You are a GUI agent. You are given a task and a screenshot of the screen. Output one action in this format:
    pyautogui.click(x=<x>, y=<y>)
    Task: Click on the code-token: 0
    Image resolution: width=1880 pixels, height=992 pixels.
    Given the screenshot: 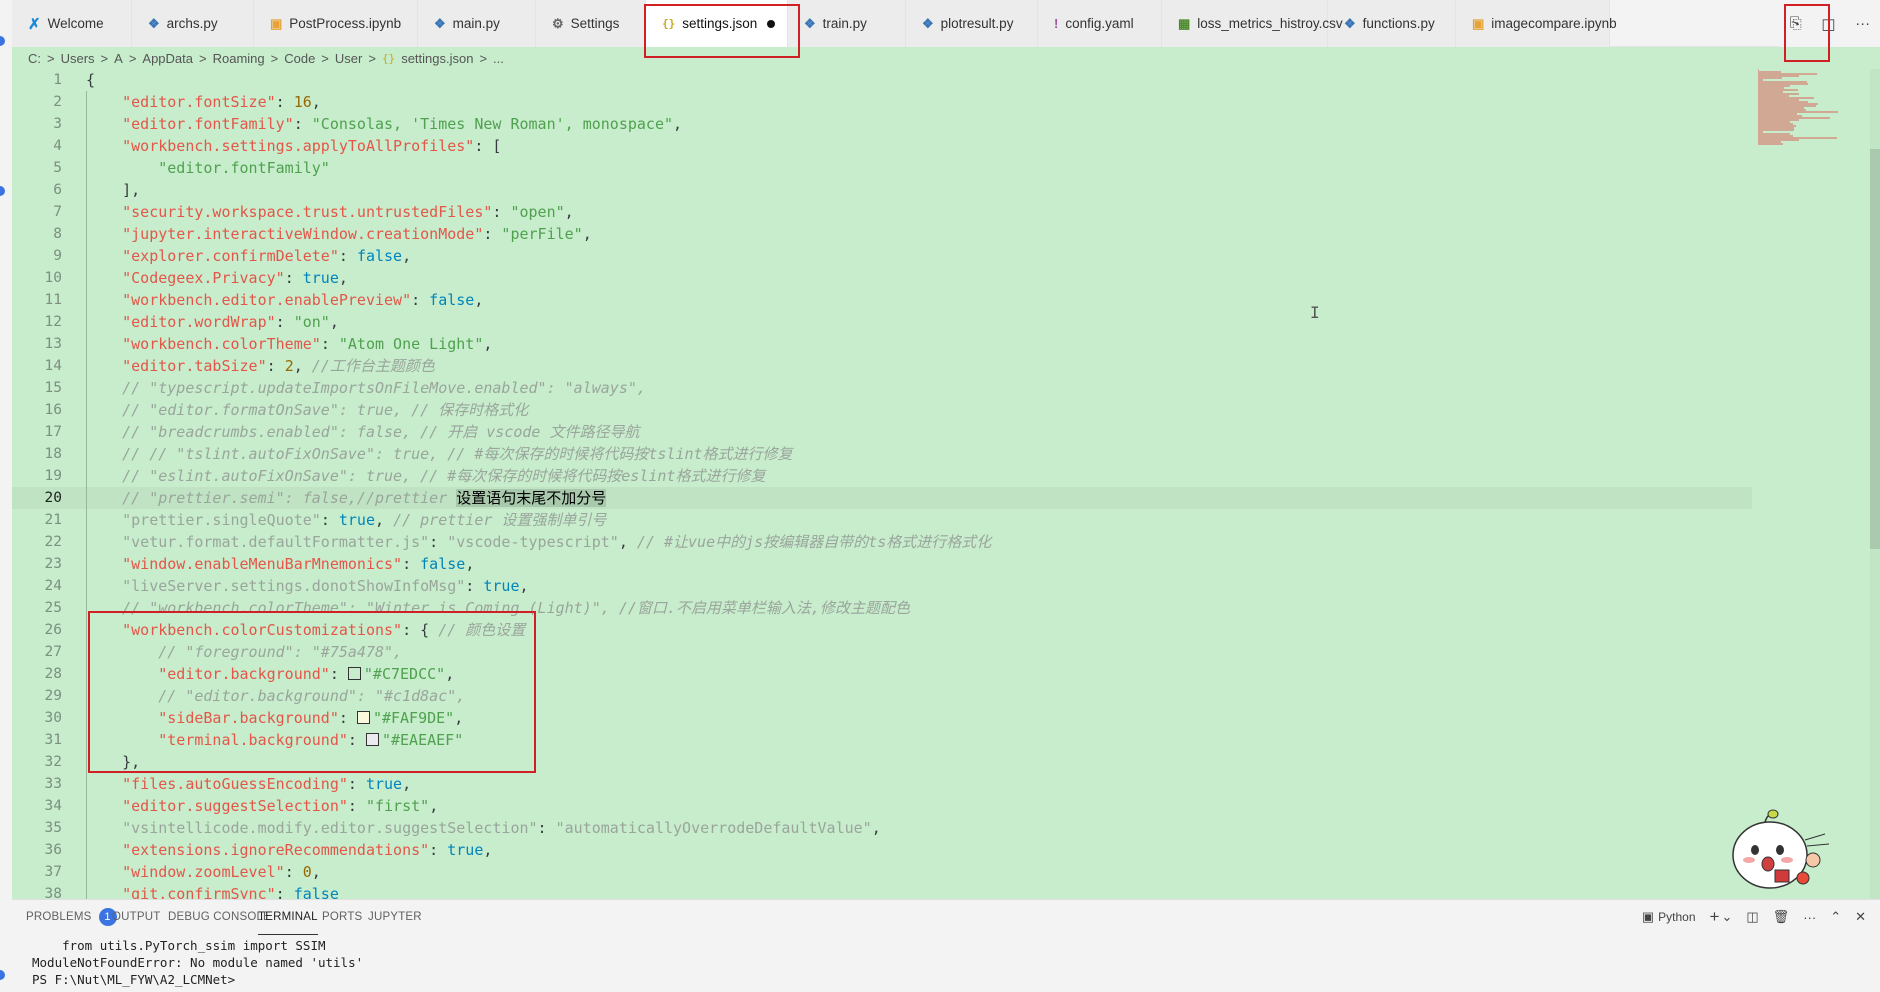 What is the action you would take?
    pyautogui.click(x=307, y=872)
    